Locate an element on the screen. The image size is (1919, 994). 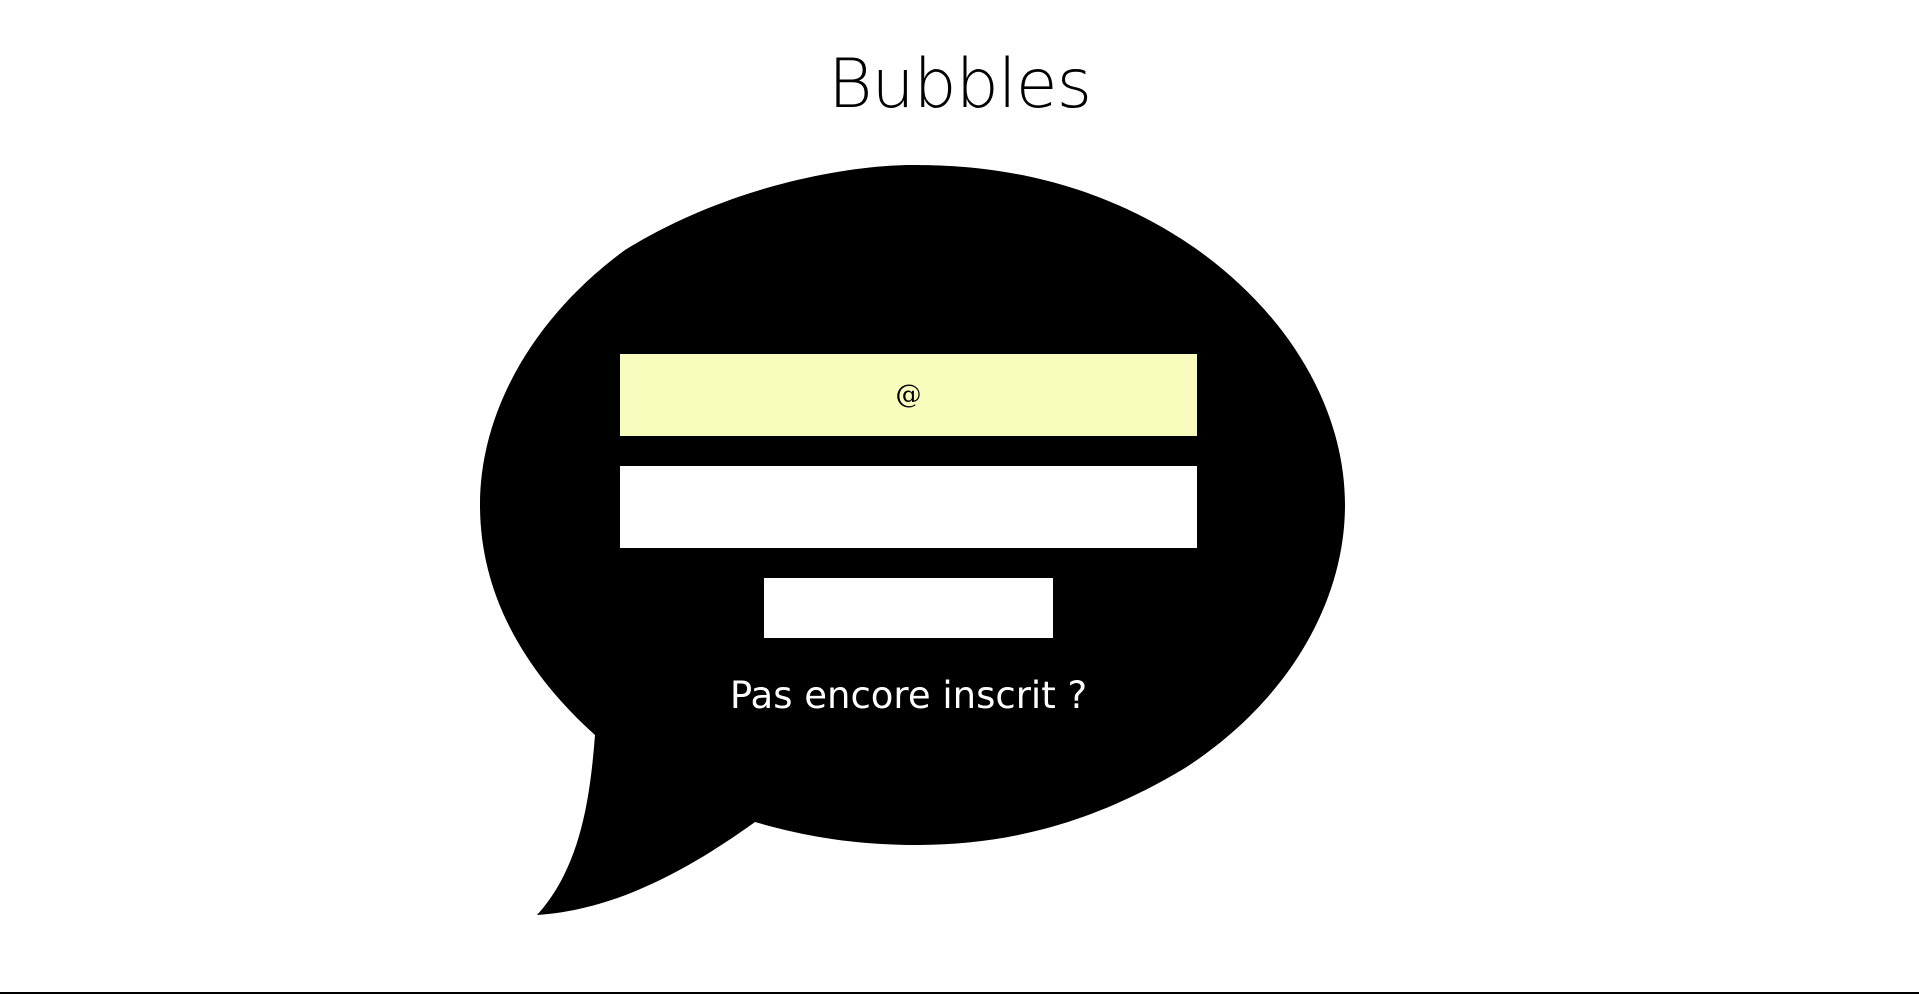
signup-link: Pas encore inscrit ? is located at coordinates (908, 696).